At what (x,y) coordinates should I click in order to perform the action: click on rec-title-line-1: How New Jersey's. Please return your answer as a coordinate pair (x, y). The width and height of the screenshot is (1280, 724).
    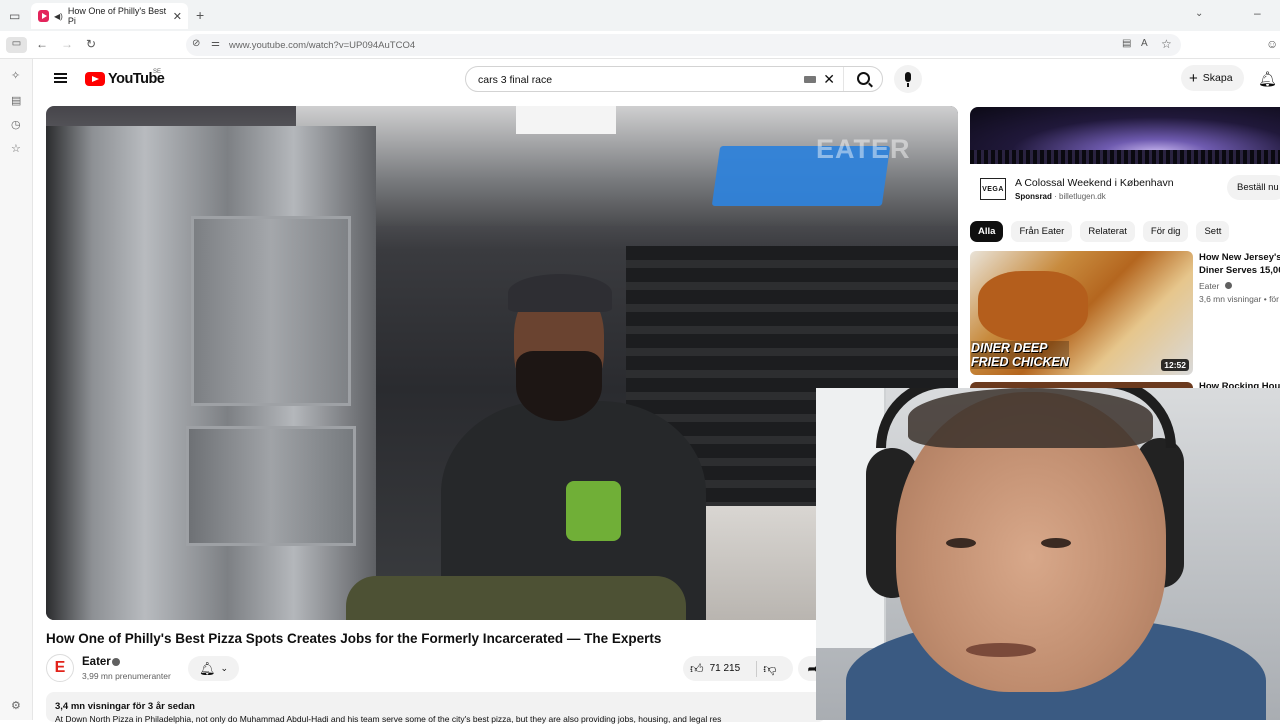
    Looking at the image, I should click on (1239, 257).